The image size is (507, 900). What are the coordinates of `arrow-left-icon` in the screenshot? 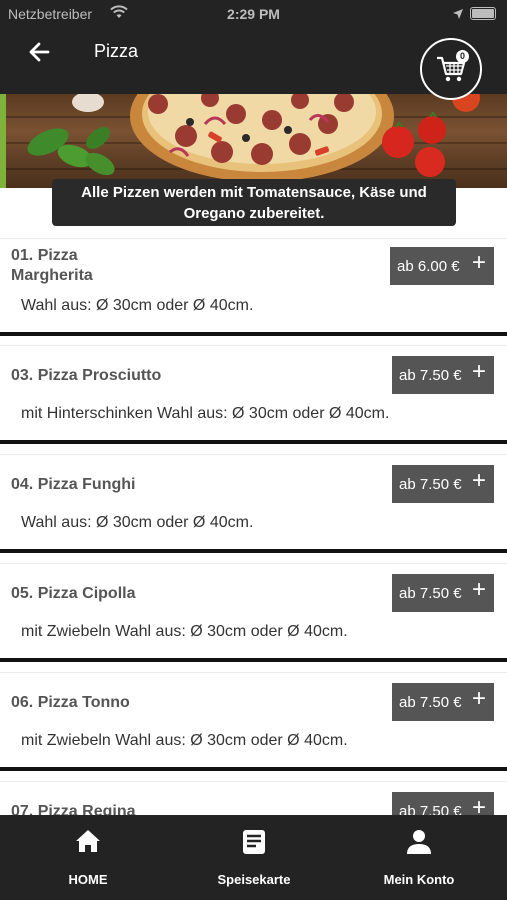 It's located at (39, 52).